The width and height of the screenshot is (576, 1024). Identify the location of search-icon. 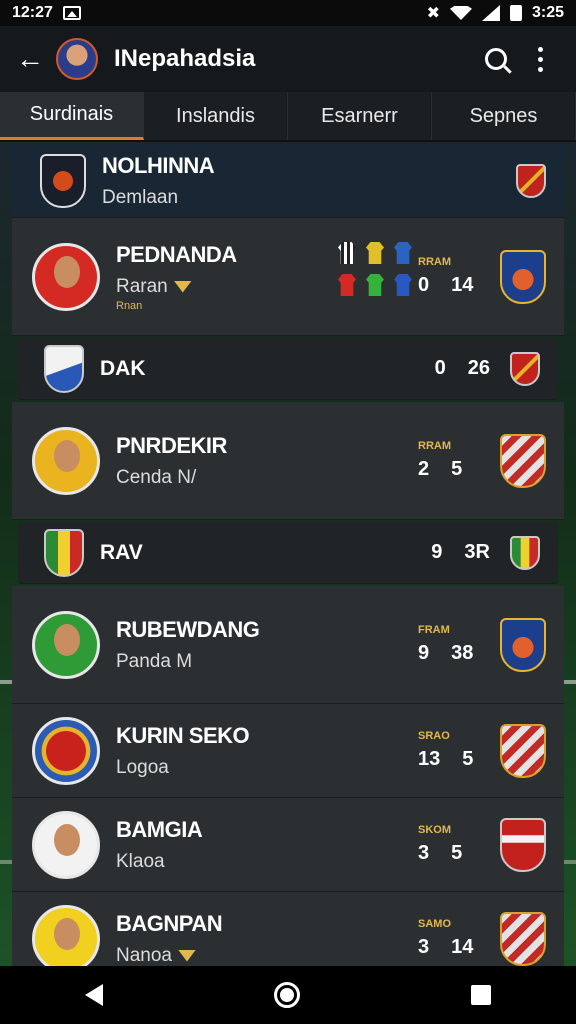
(496, 59).